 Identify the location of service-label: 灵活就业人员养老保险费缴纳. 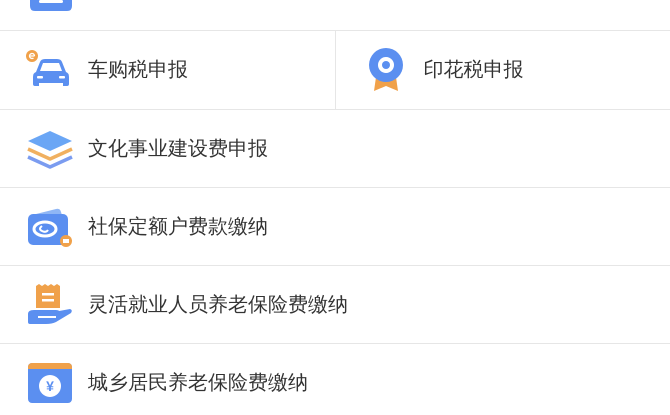
(218, 305).